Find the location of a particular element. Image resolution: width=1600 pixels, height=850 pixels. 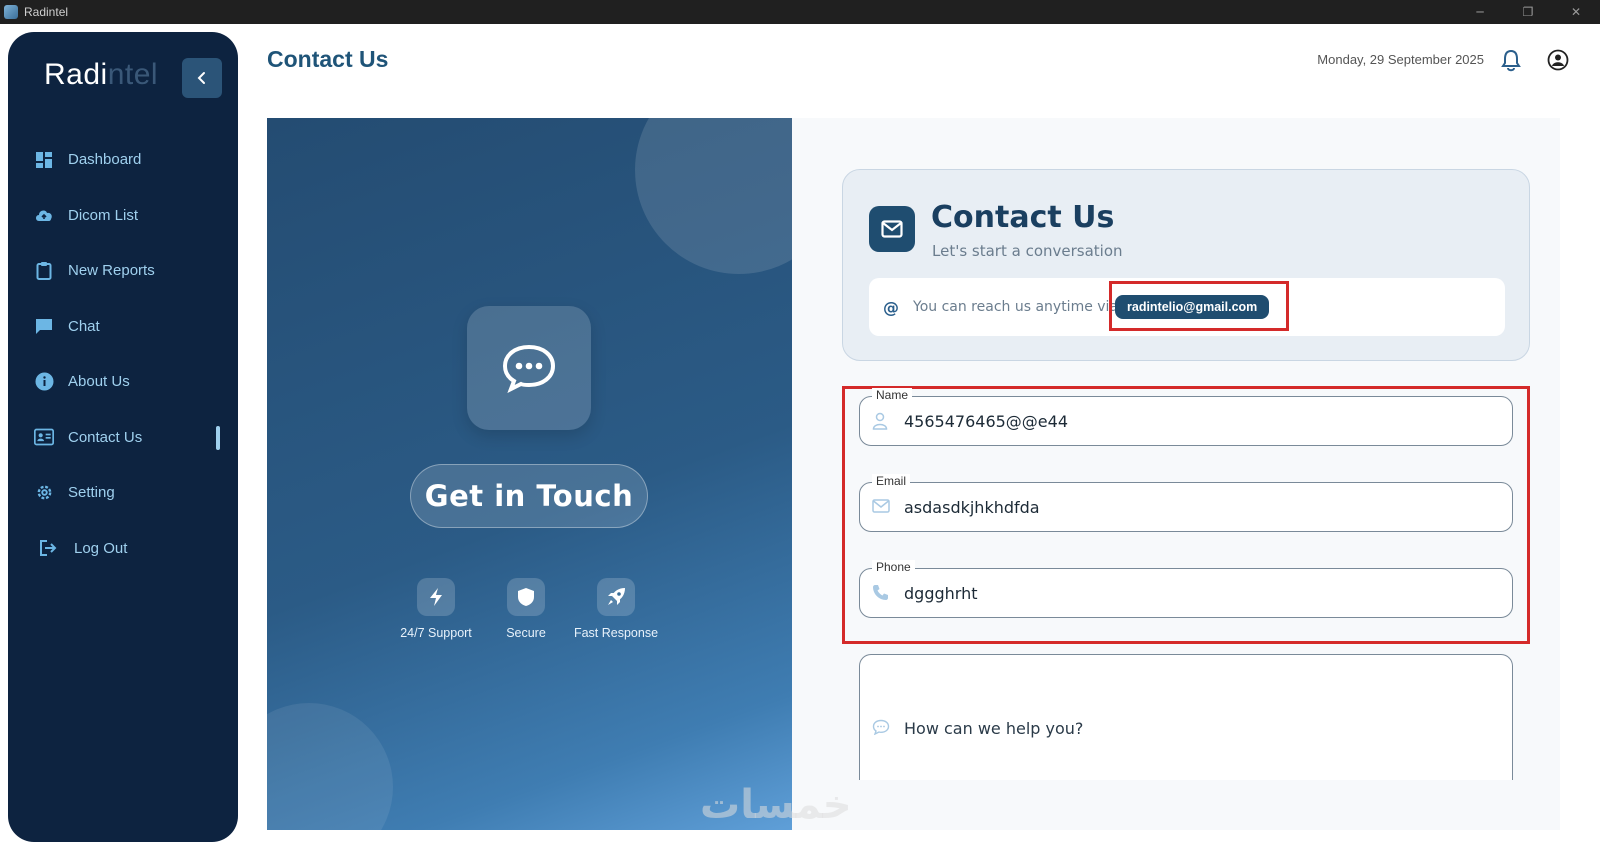

chevron-left-icon is located at coordinates (201, 78).